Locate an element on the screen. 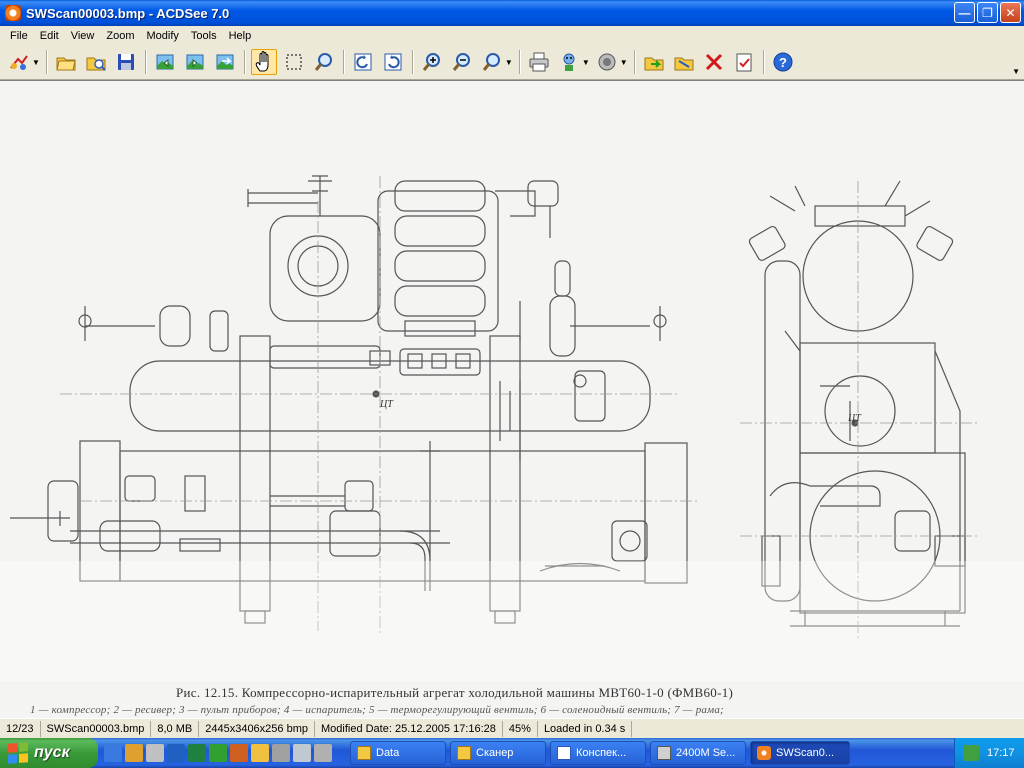 This screenshot has width=1024, height=768. sound-button is located at coordinates (607, 62).